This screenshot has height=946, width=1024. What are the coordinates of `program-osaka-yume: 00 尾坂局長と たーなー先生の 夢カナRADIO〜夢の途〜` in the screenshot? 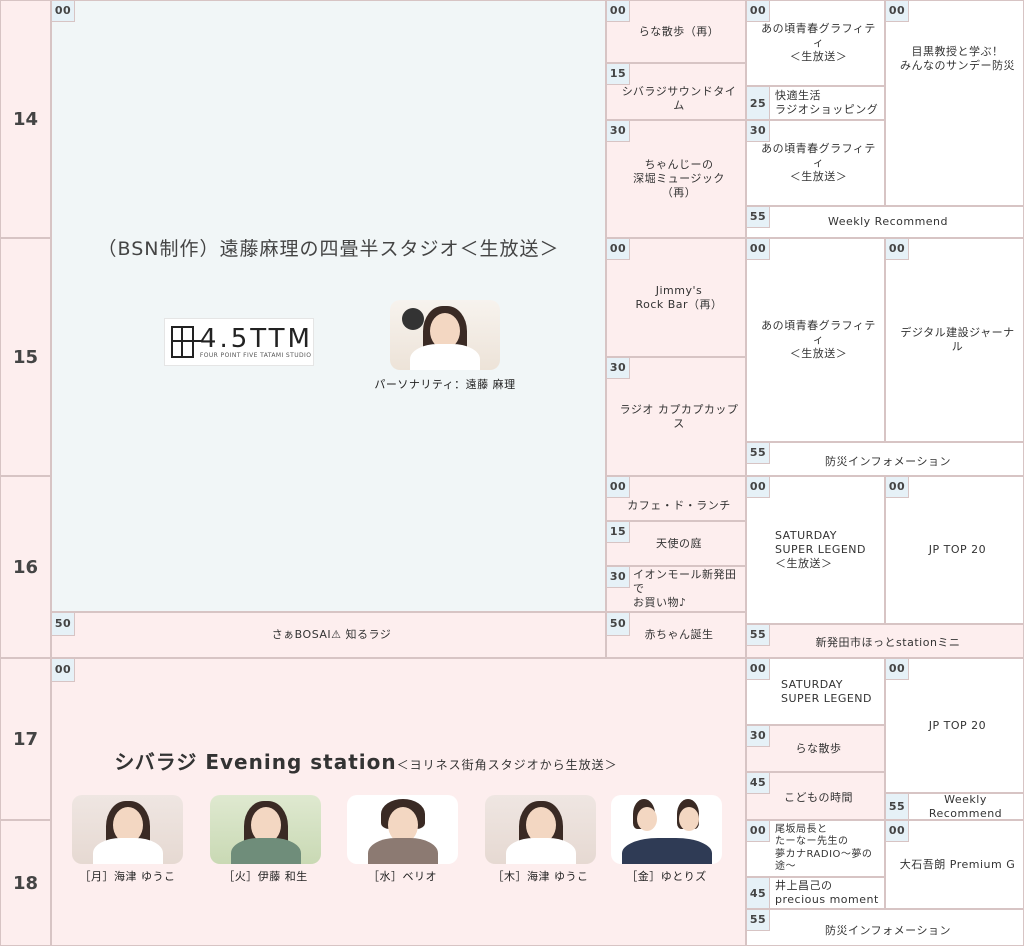 It's located at (815, 848).